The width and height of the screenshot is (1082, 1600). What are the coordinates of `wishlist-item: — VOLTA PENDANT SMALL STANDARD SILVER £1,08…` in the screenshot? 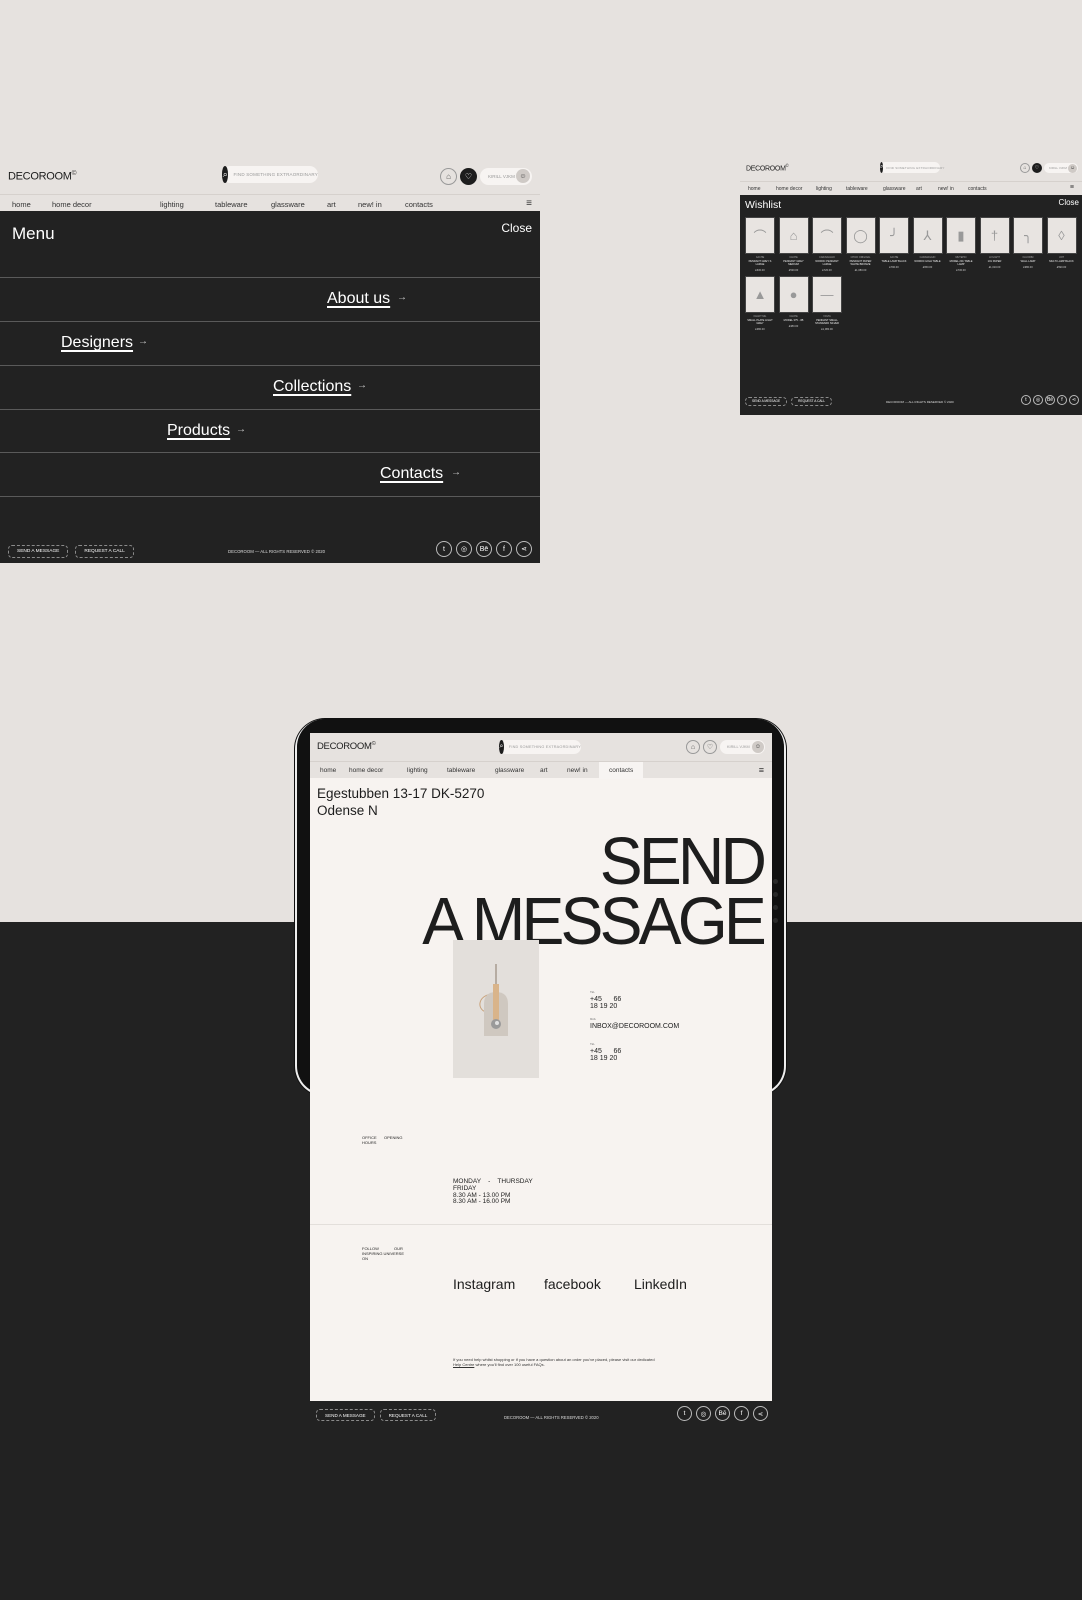 It's located at (827, 303).